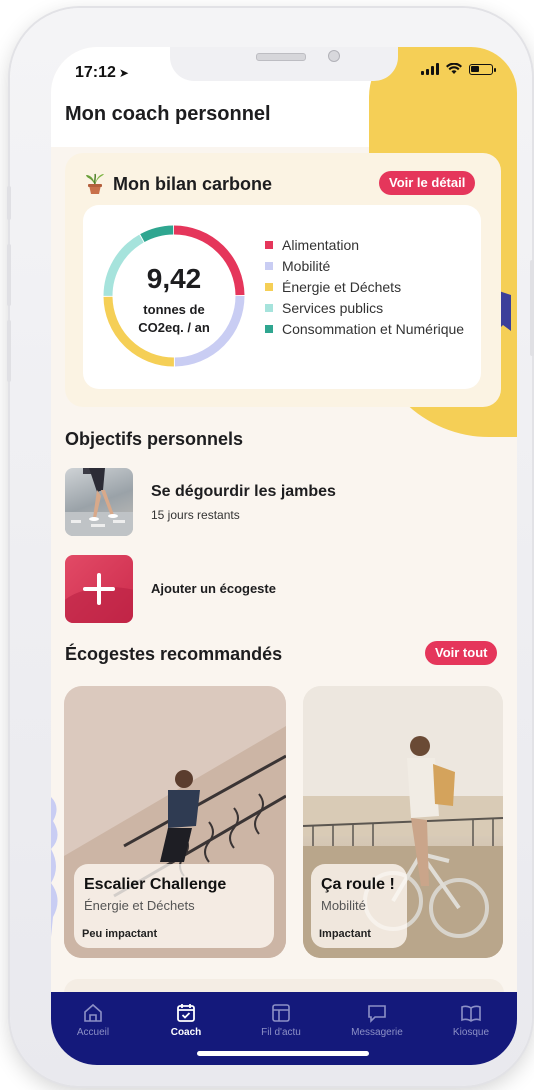 The image size is (534, 1090). Describe the element at coordinates (377, 1032) in the screenshot. I see `tab-label: Messagerie` at that location.